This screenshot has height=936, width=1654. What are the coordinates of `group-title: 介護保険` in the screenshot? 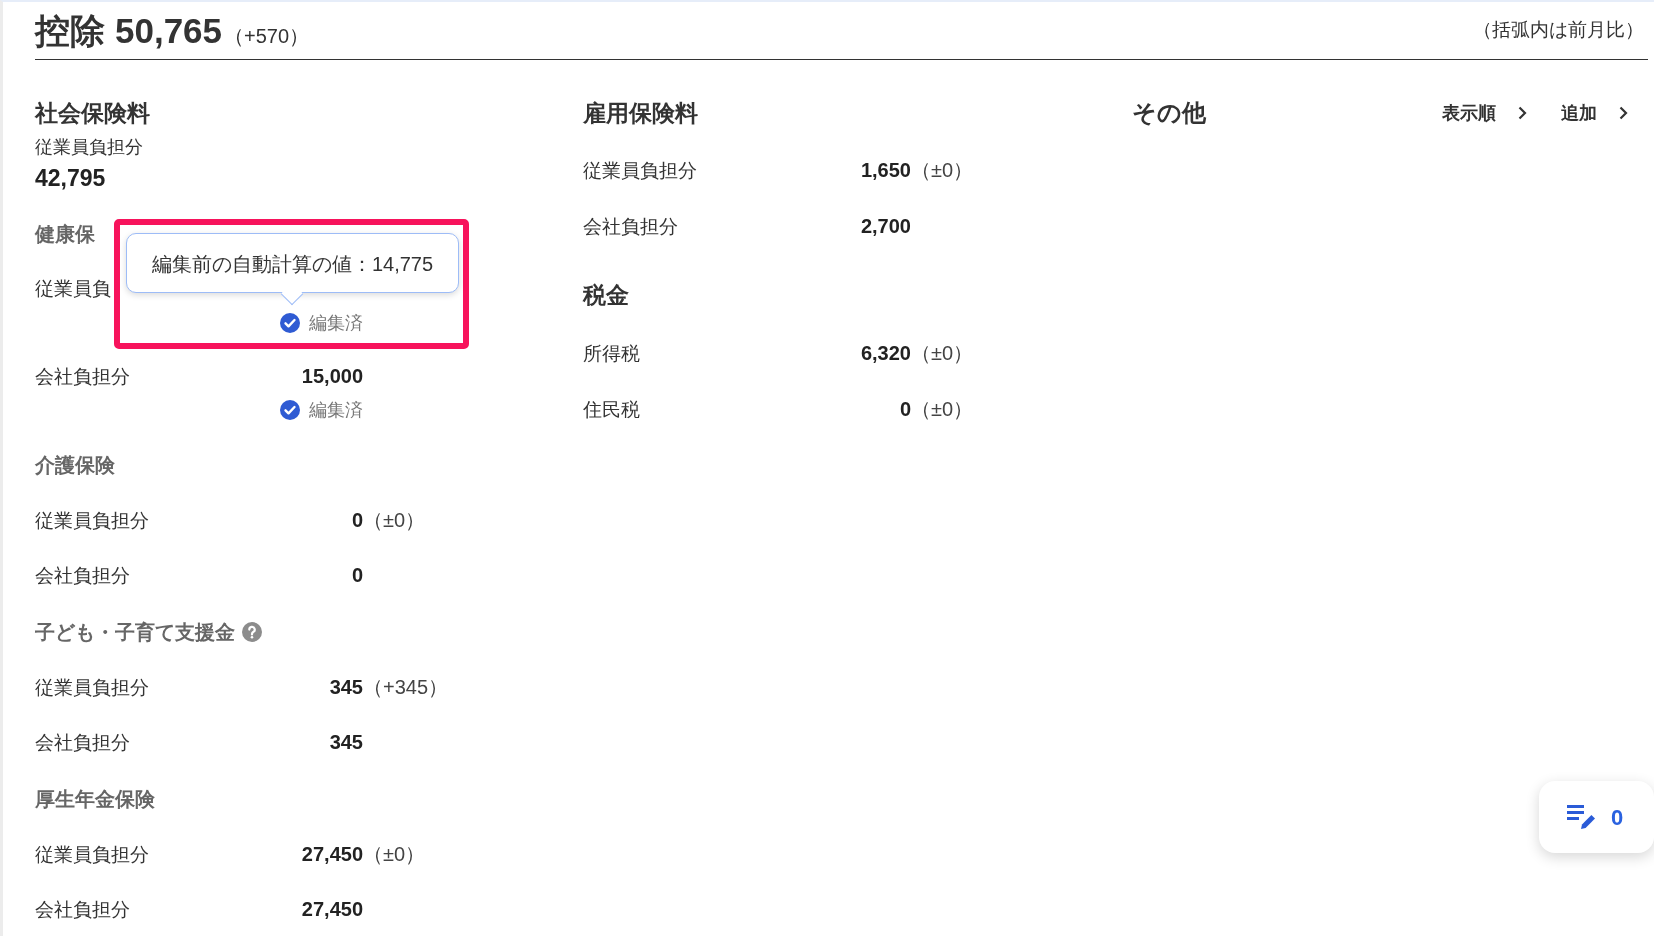 It's located at (75, 465).